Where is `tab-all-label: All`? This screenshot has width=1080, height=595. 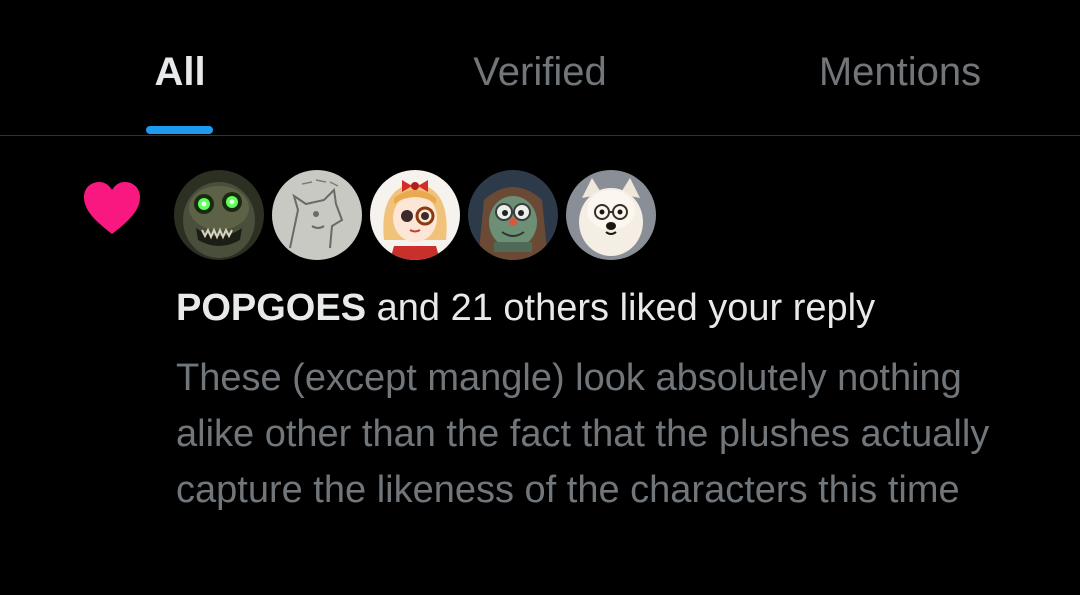
tab-all-label: All is located at coordinates (180, 72).